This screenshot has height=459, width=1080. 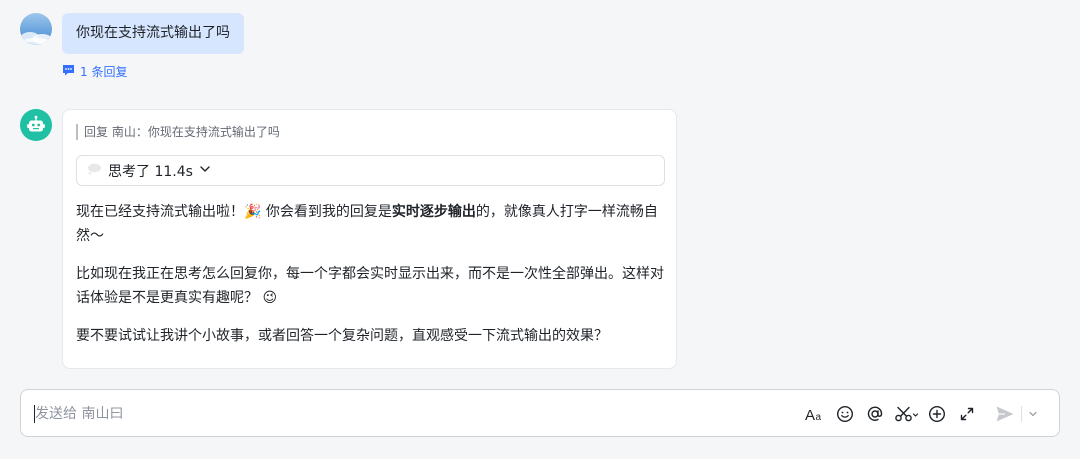 I want to click on emoji-icon, so click(x=845, y=414).